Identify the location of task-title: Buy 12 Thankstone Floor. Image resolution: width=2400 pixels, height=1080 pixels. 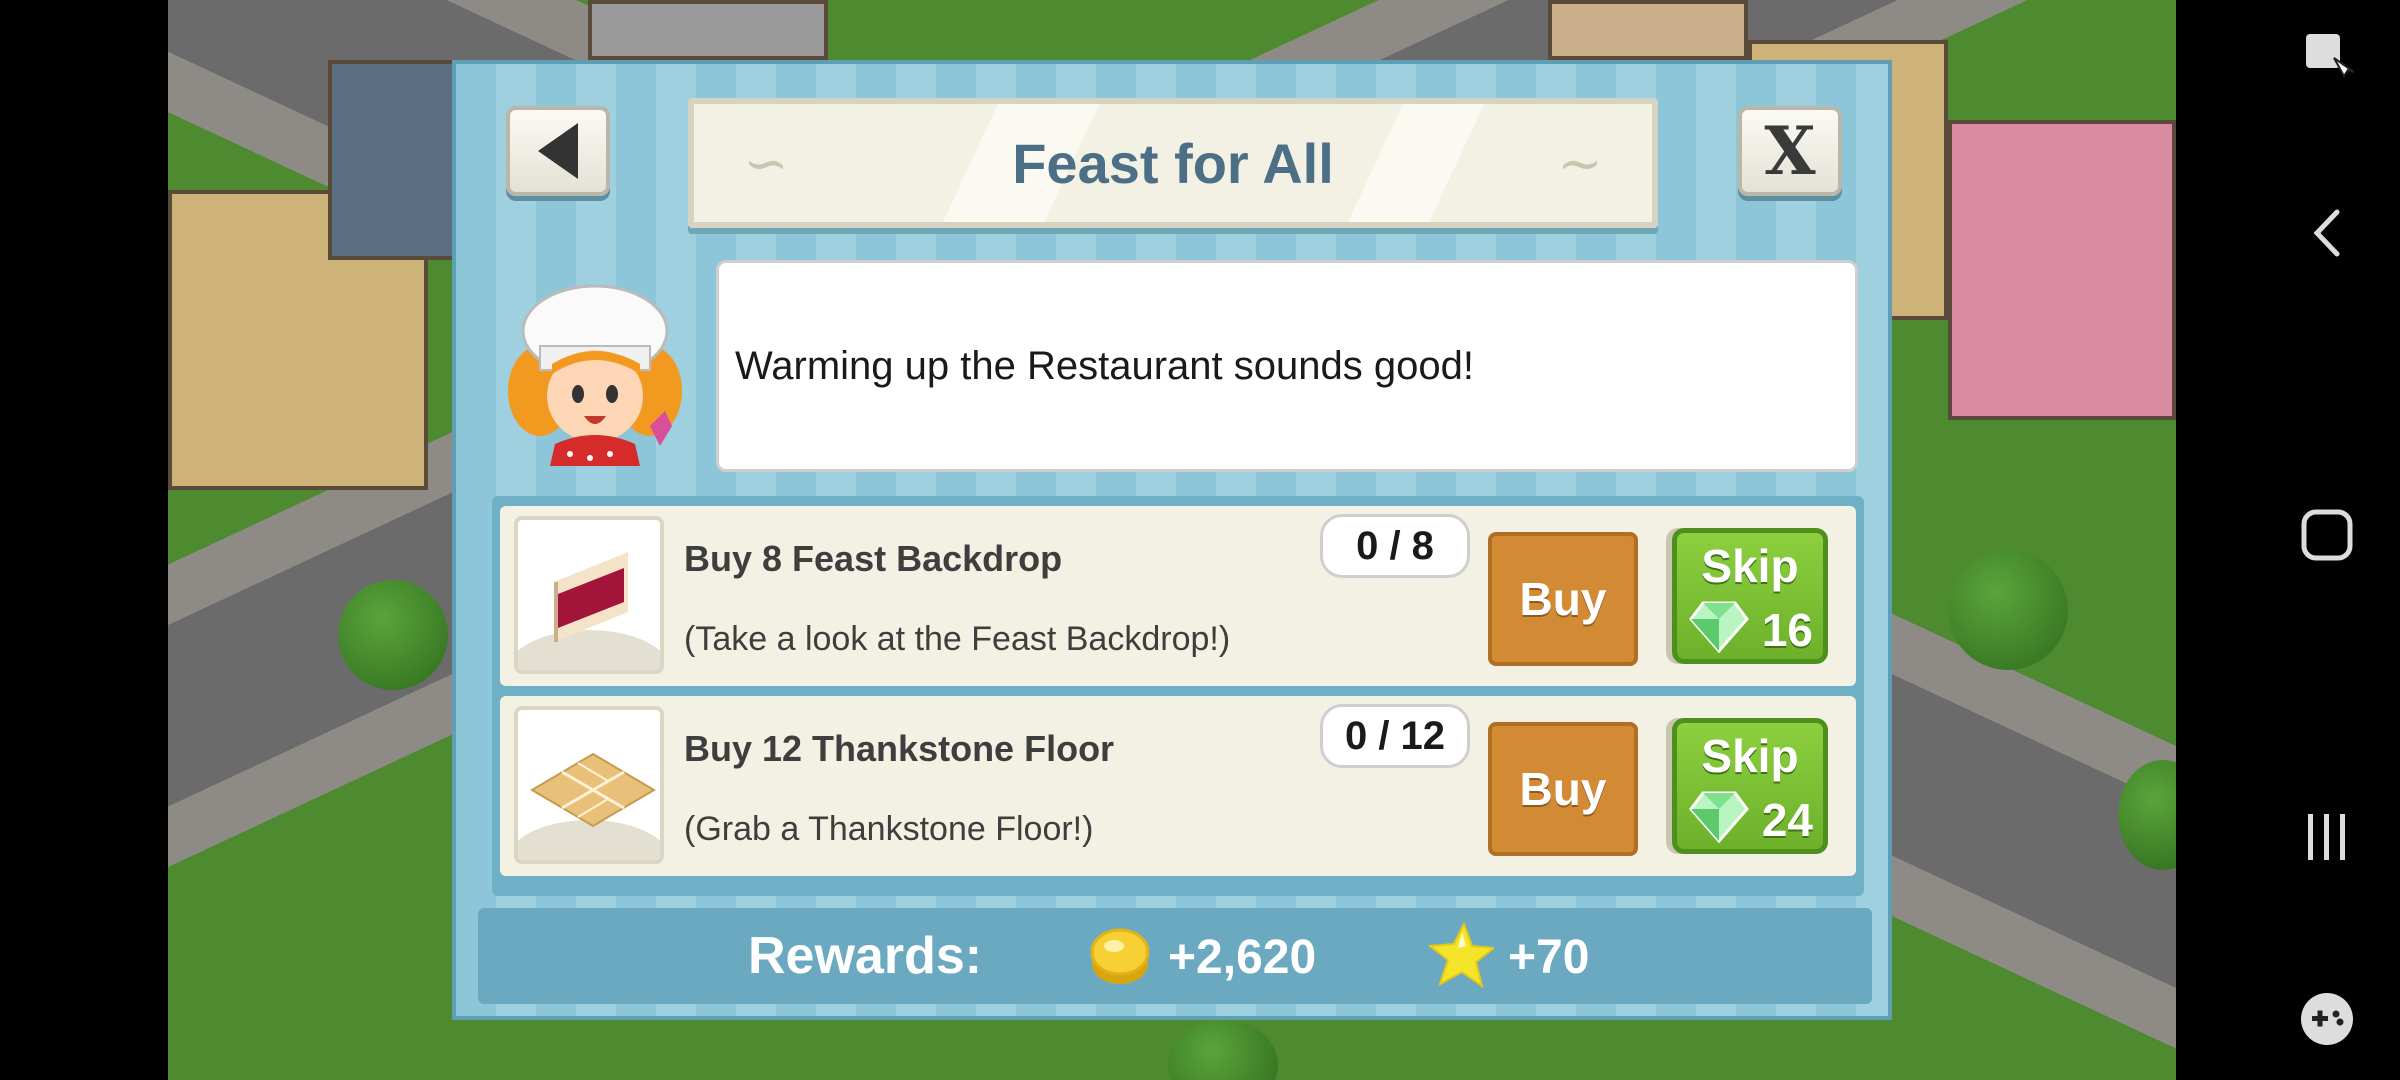
(899, 748).